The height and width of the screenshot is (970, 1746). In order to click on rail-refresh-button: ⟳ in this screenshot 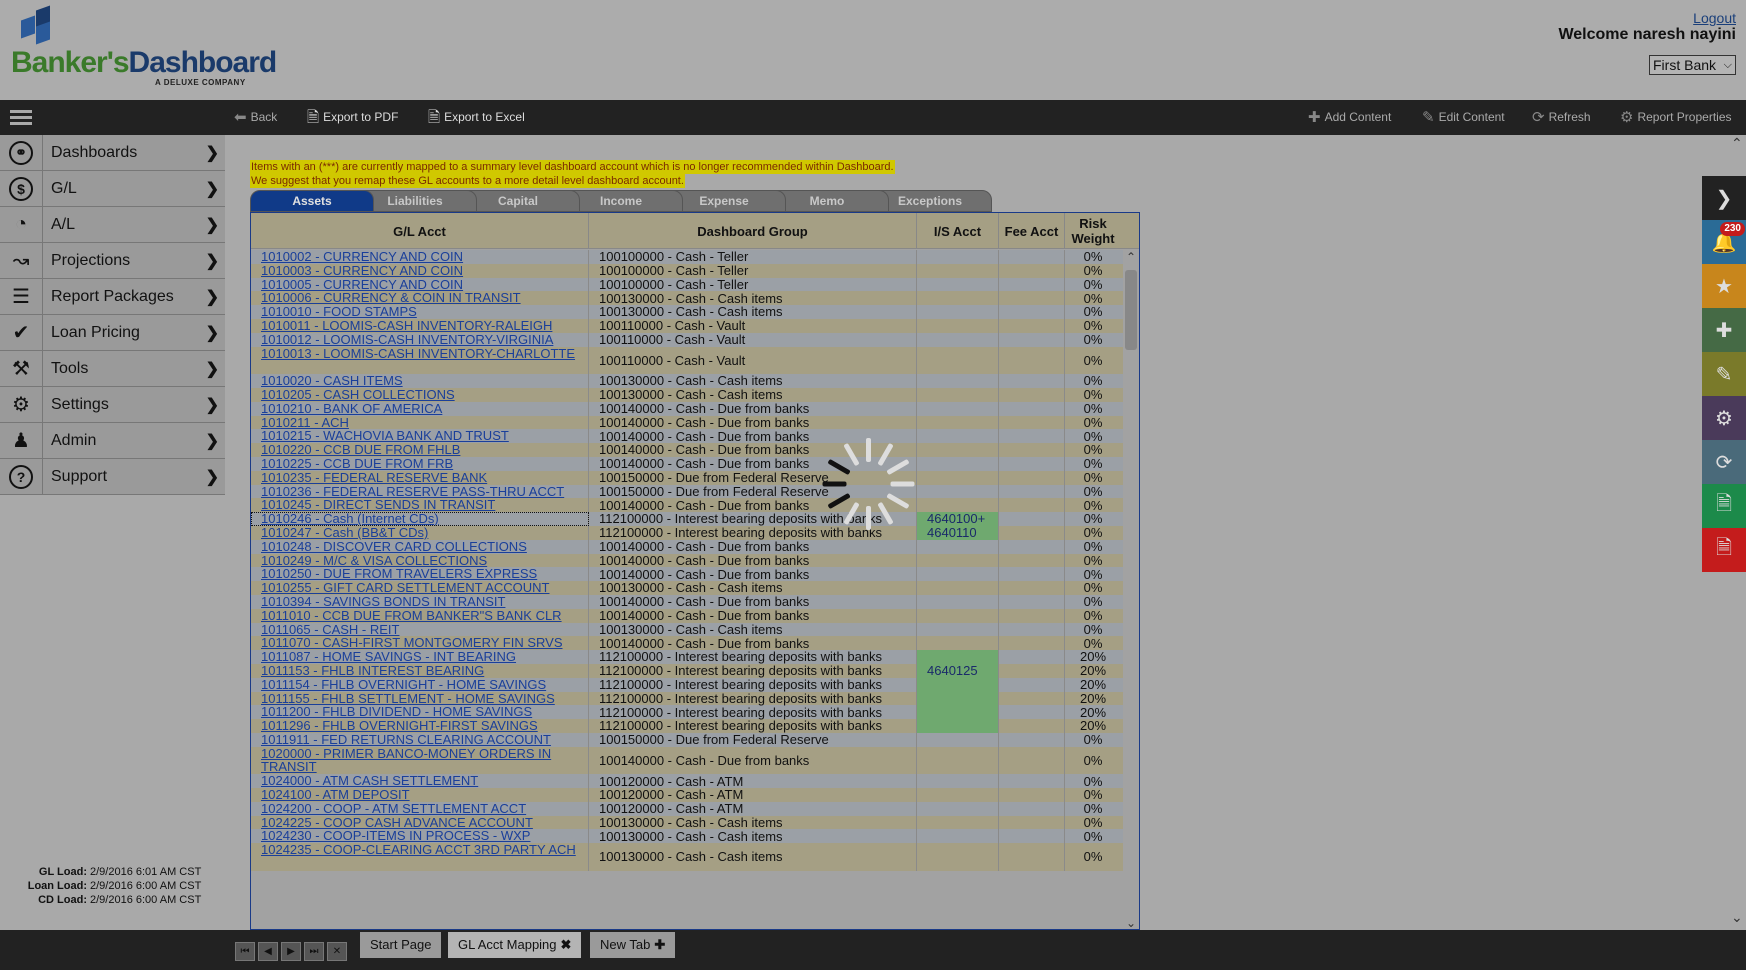, I will do `click(1724, 462)`.